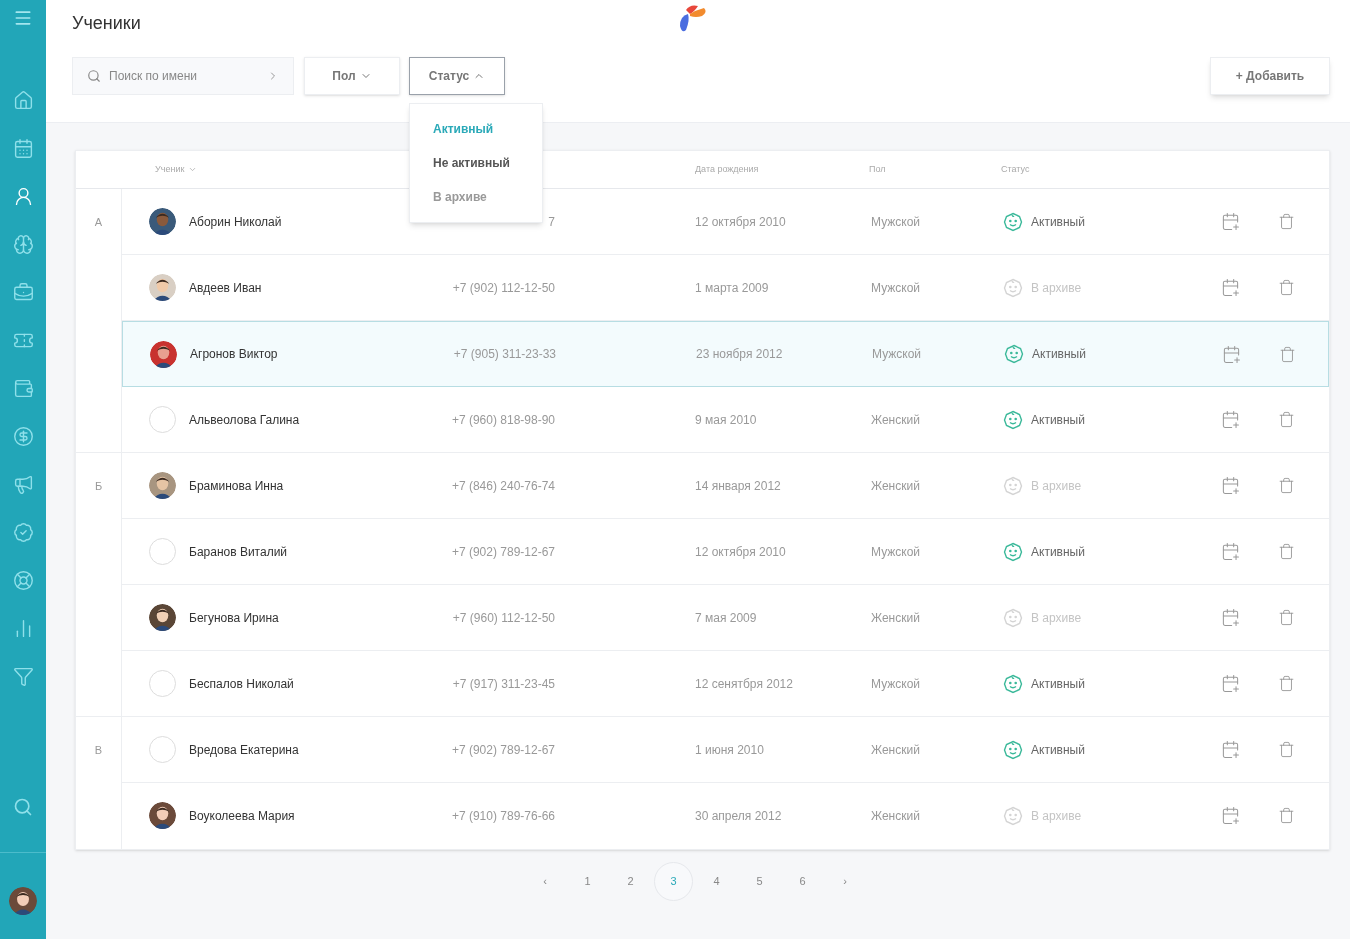 The height and width of the screenshot is (939, 1350). I want to click on chevron-down-icon, so click(193, 169).